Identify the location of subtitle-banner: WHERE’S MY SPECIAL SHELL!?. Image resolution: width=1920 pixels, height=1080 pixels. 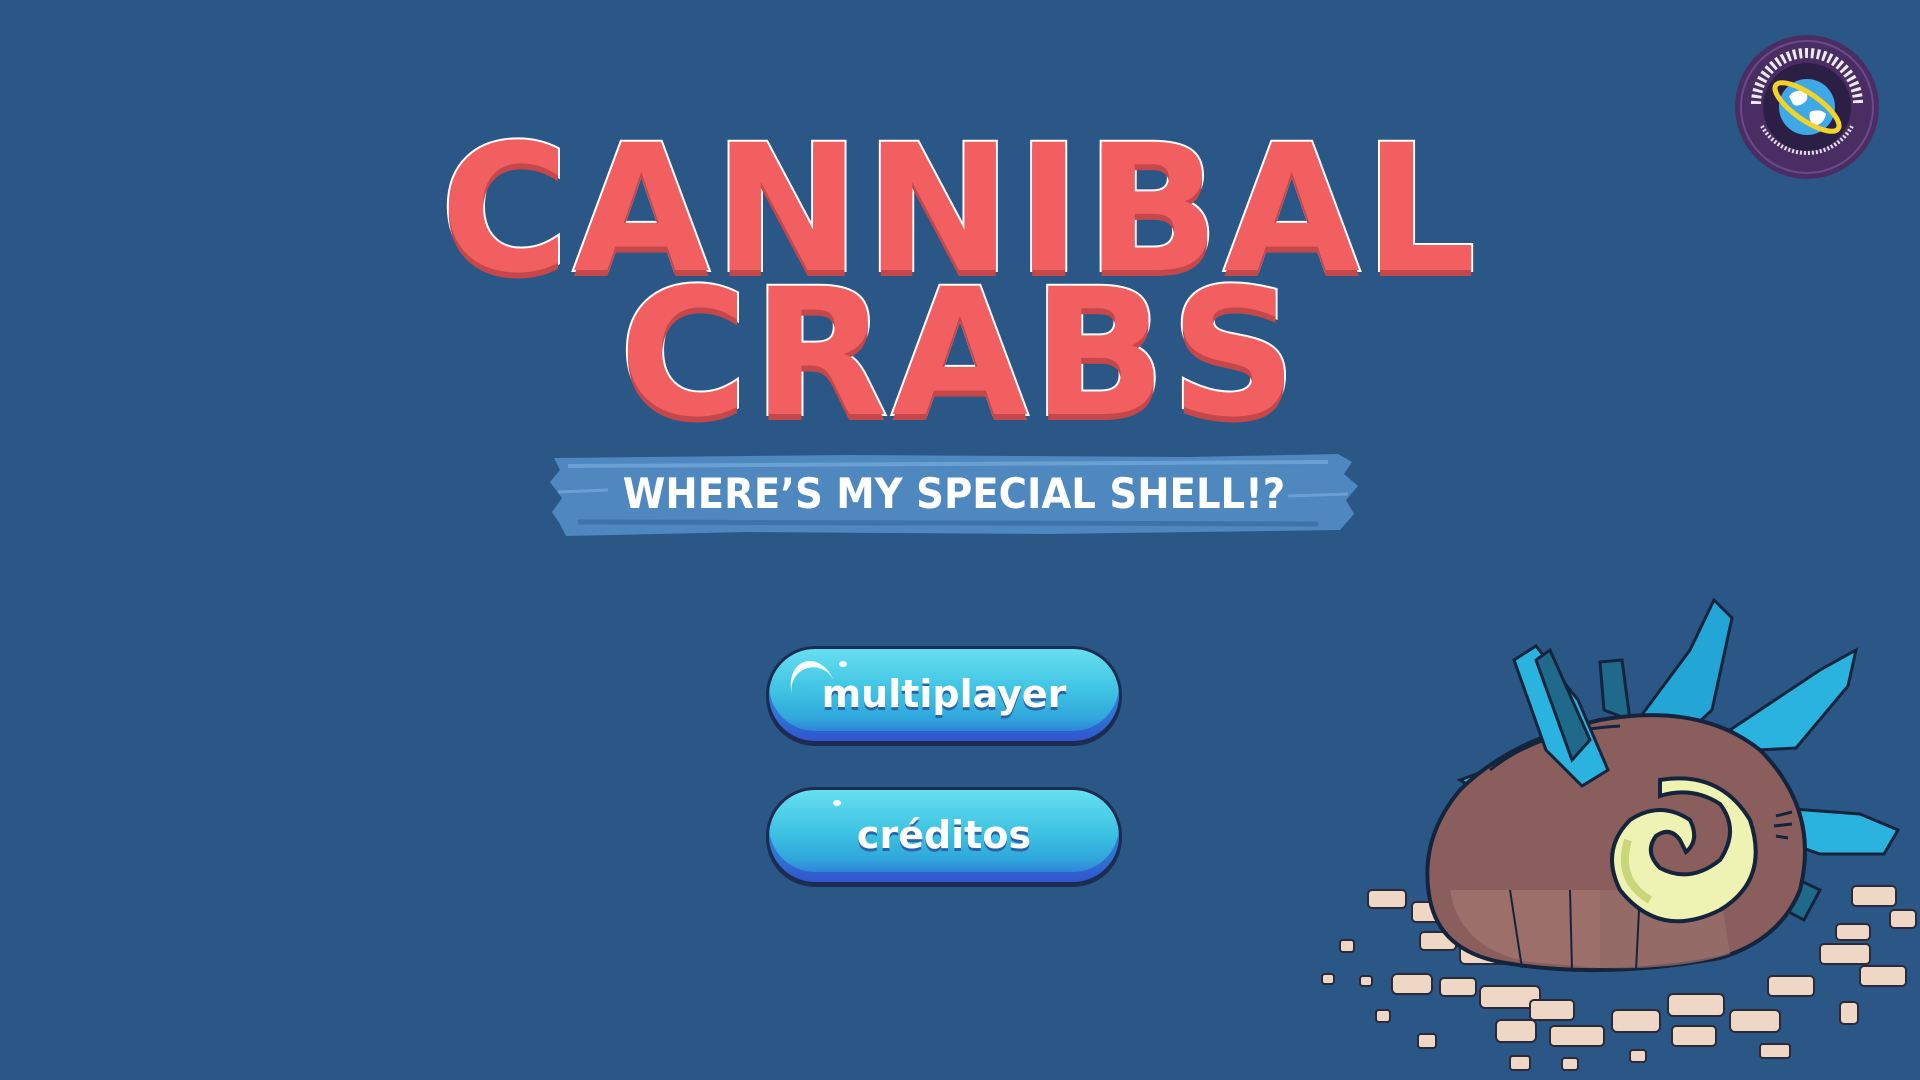
(954, 494).